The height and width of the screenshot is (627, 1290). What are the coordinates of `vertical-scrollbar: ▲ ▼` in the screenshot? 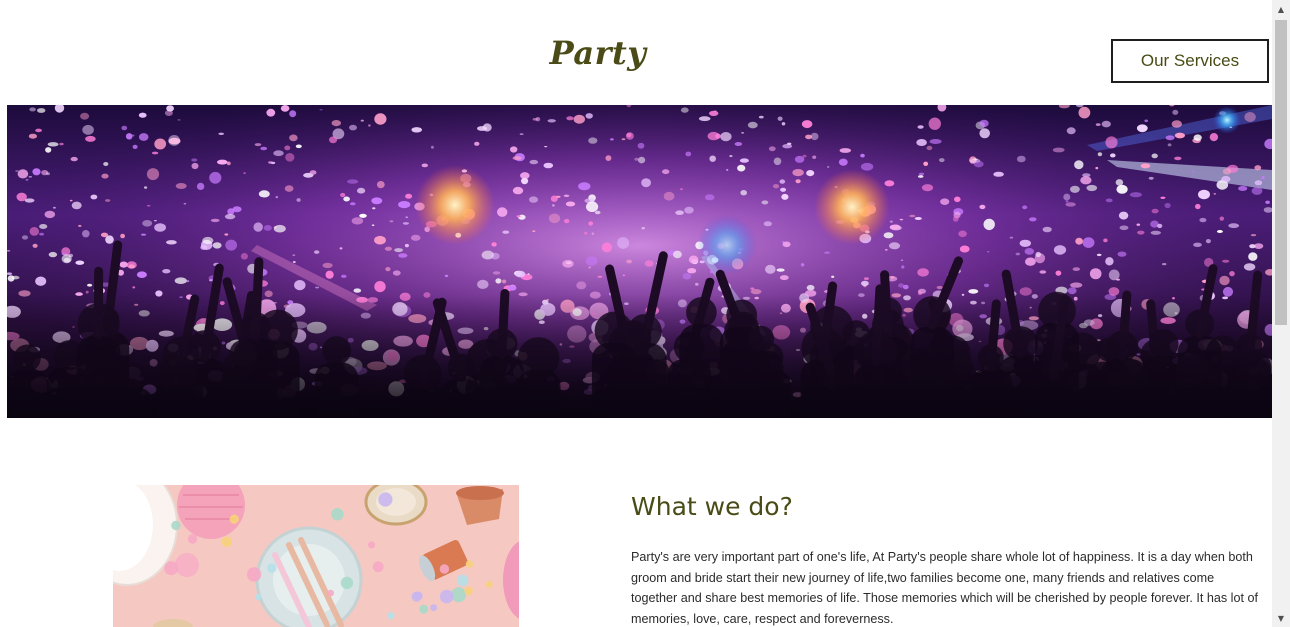 It's located at (1281, 313).